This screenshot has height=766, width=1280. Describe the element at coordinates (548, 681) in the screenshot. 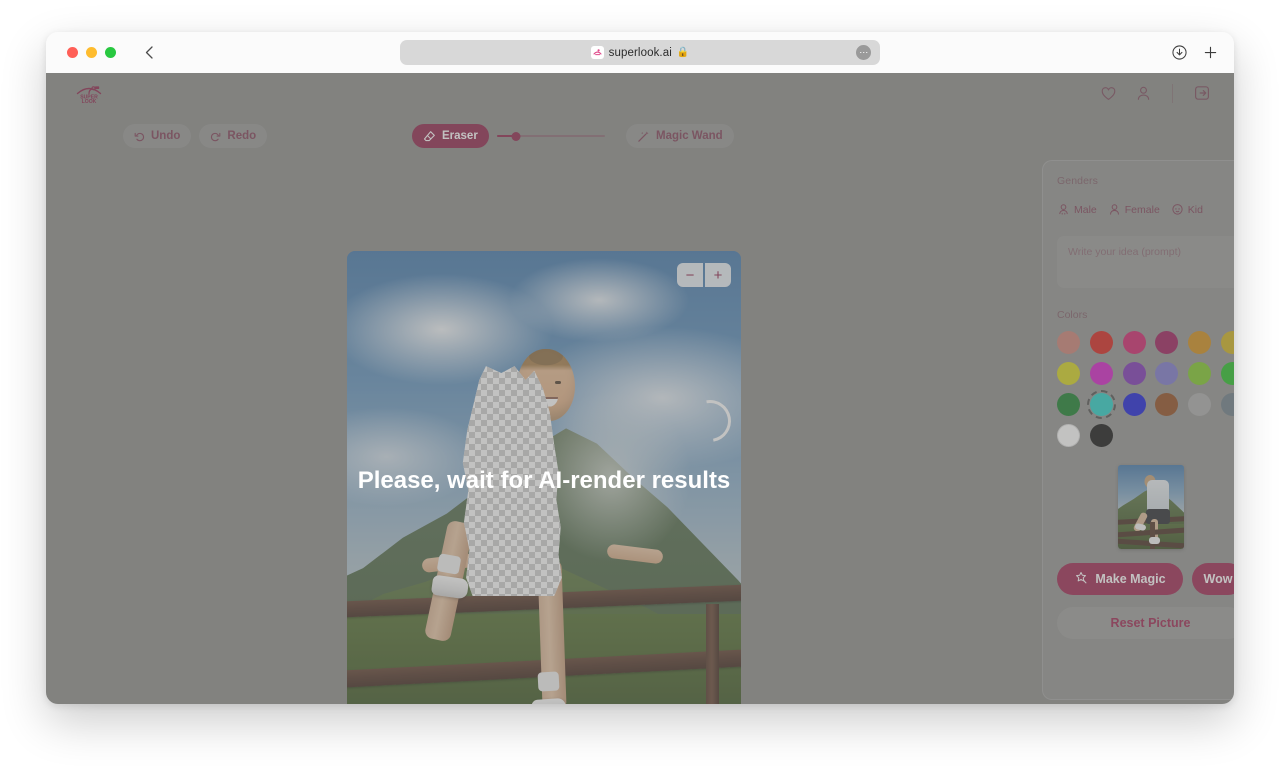

I see `sock-right` at that location.